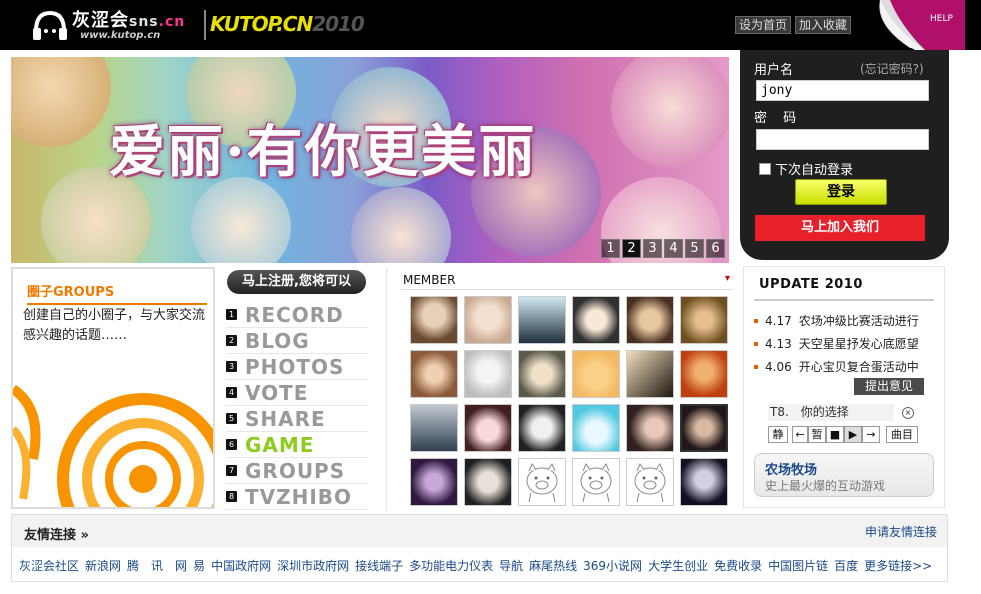  I want to click on menu-item-share: 5 SHARE, so click(297, 419).